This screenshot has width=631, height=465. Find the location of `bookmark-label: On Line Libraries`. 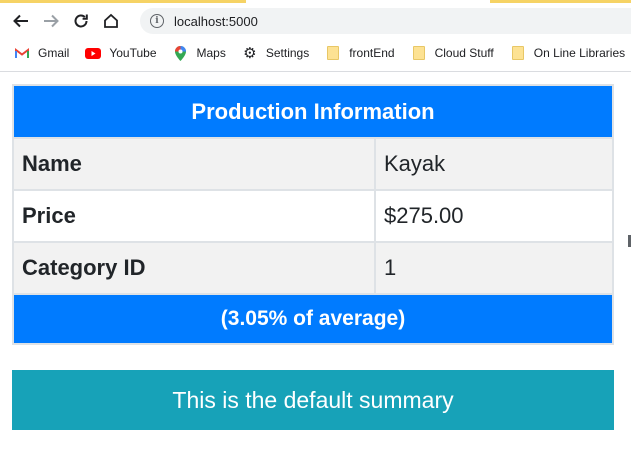

bookmark-label: On Line Libraries is located at coordinates (579, 53).